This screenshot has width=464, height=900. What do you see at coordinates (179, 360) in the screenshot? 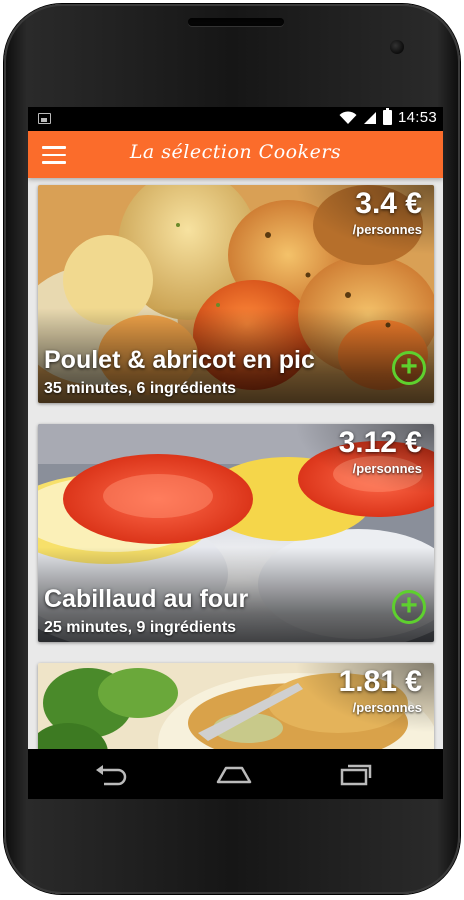
I see `recipe-title: Poulet & abricot en pic` at bounding box center [179, 360].